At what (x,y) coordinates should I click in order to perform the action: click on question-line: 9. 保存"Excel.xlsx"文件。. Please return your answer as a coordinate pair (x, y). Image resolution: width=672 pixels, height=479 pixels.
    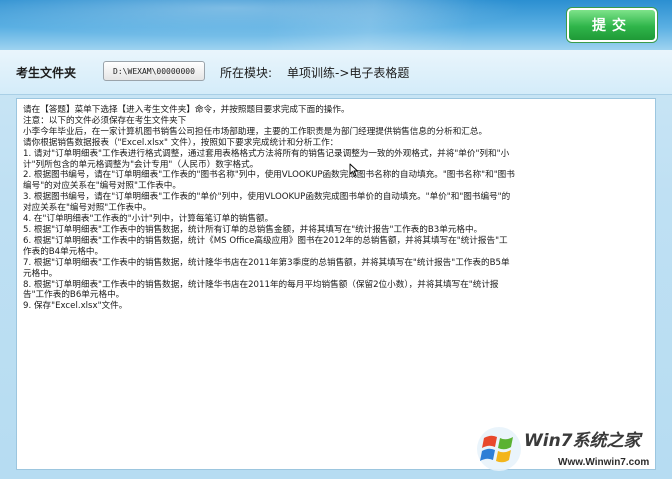
    Looking at the image, I should click on (75, 306).